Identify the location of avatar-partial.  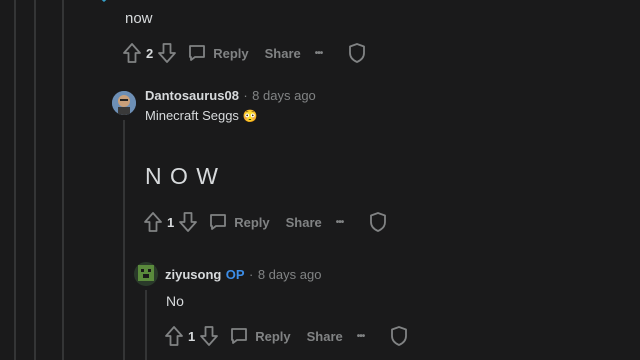
(104, 2).